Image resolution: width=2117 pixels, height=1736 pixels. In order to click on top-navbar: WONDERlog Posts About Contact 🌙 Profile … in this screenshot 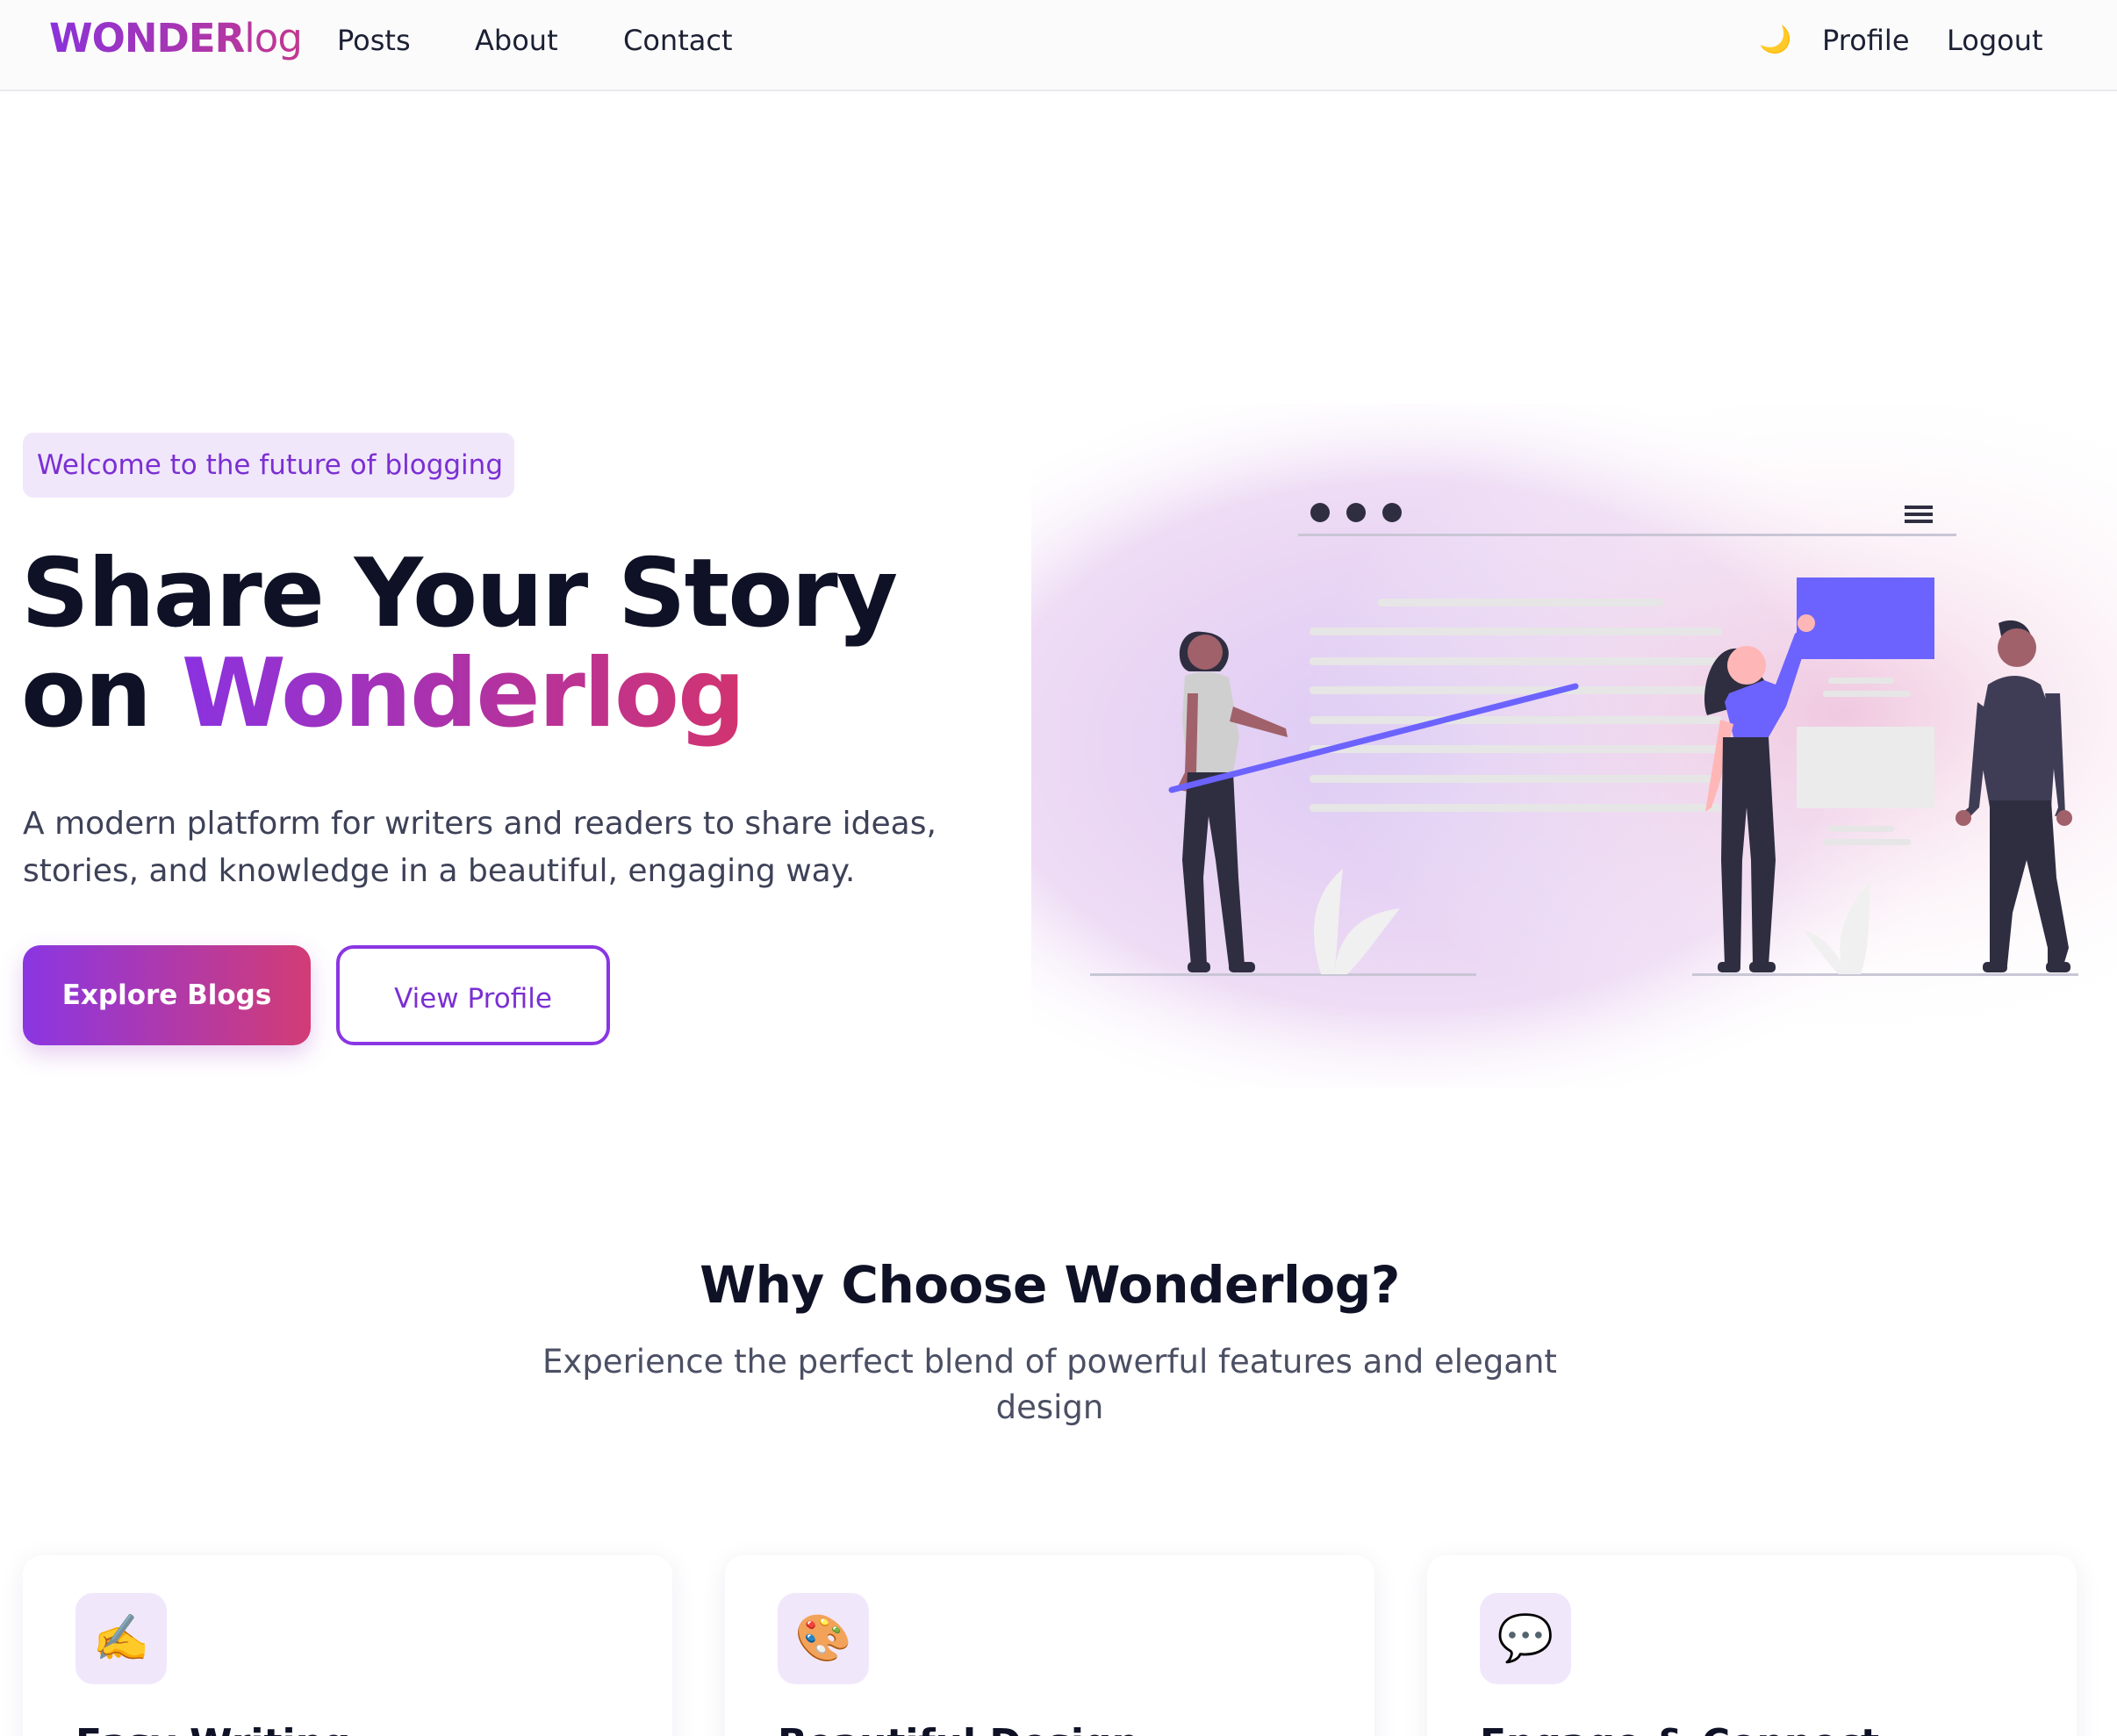, I will do `click(1058, 45)`.